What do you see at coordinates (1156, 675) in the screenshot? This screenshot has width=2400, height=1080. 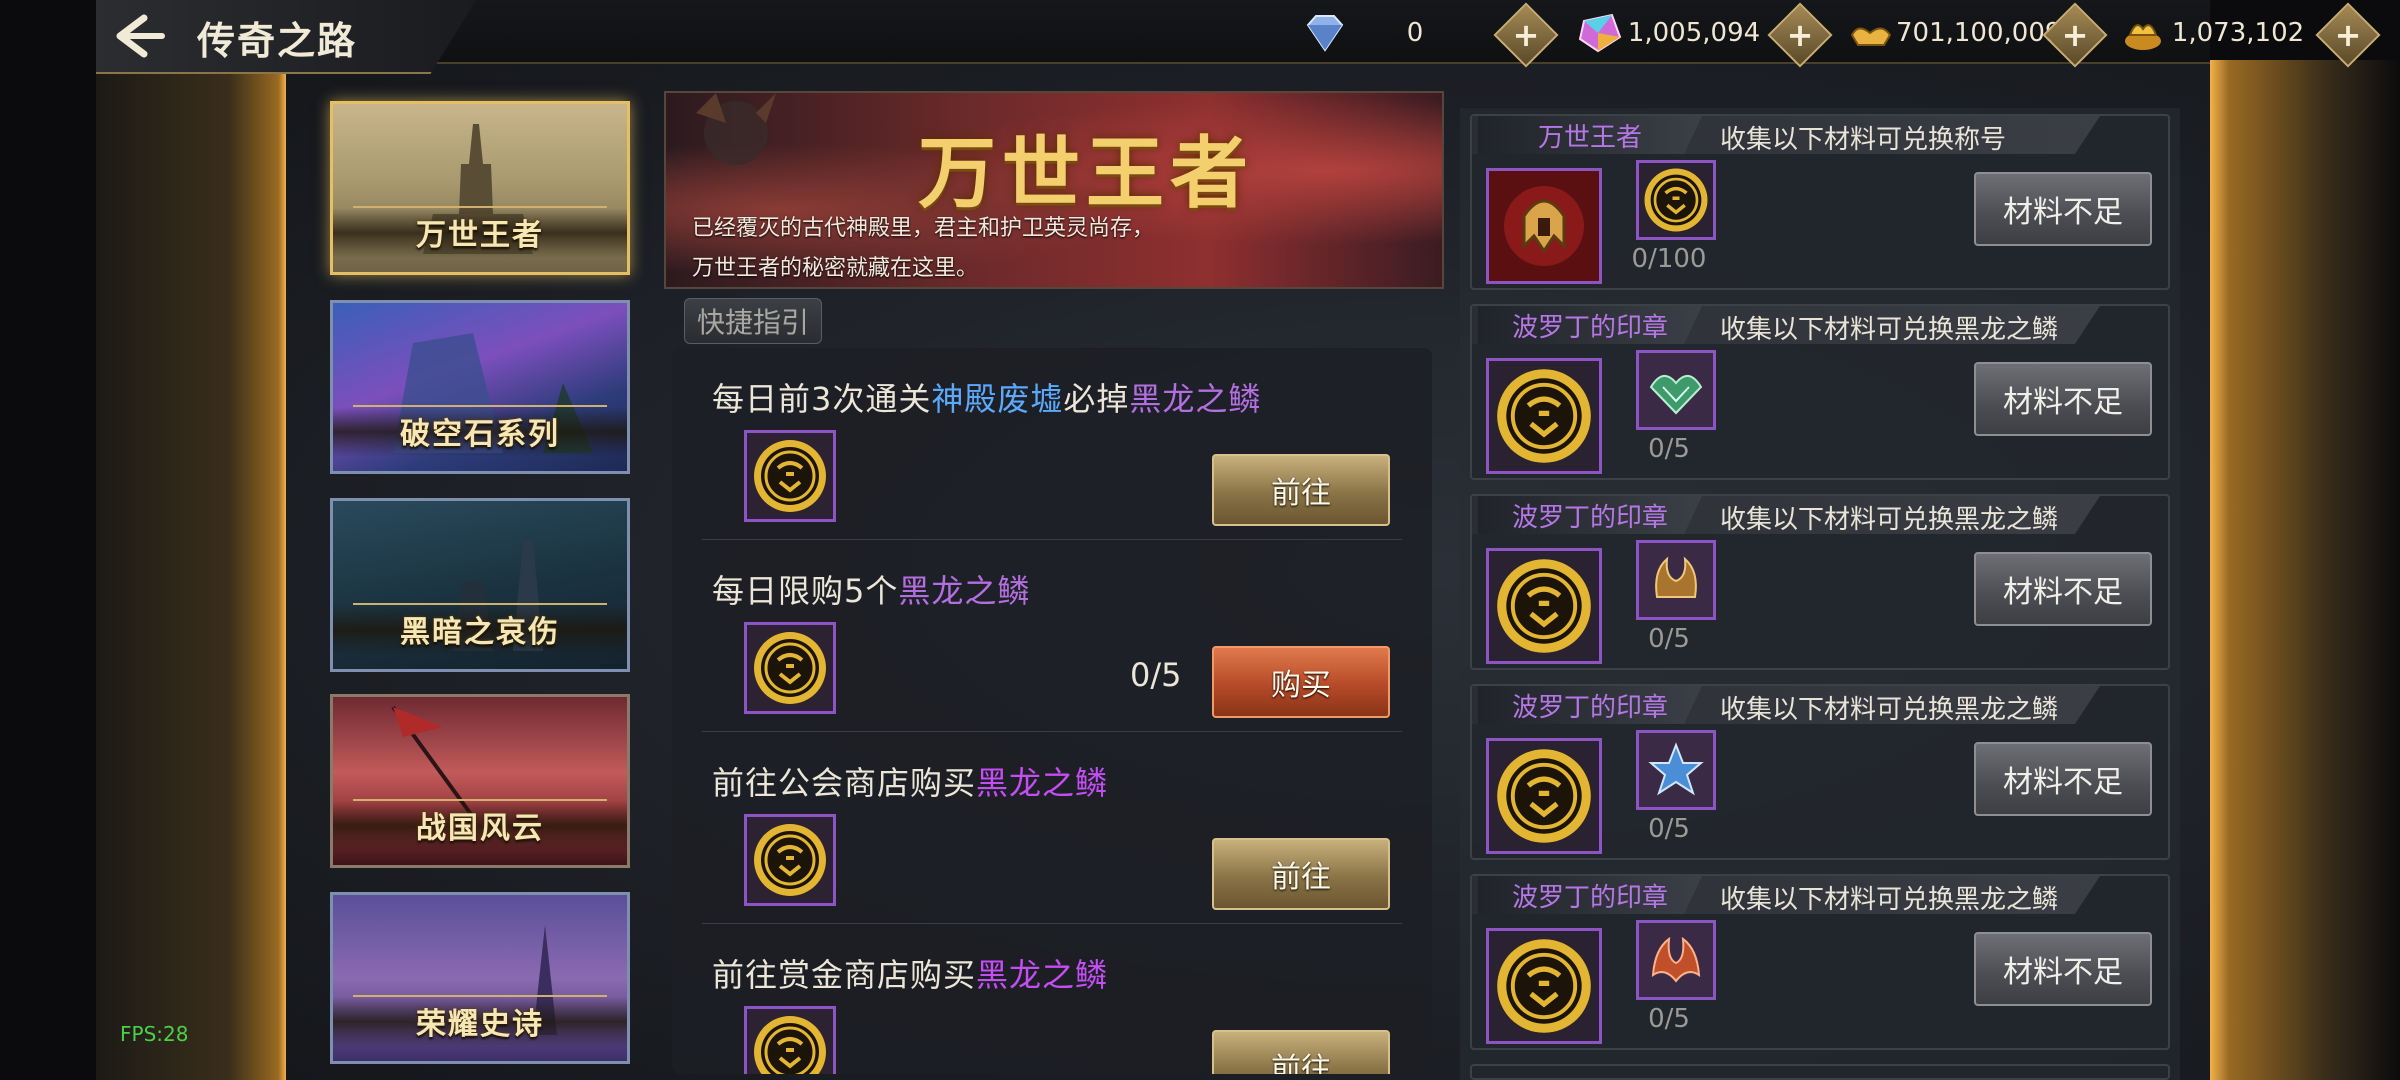 I see `purchase-count: 0/5` at bounding box center [1156, 675].